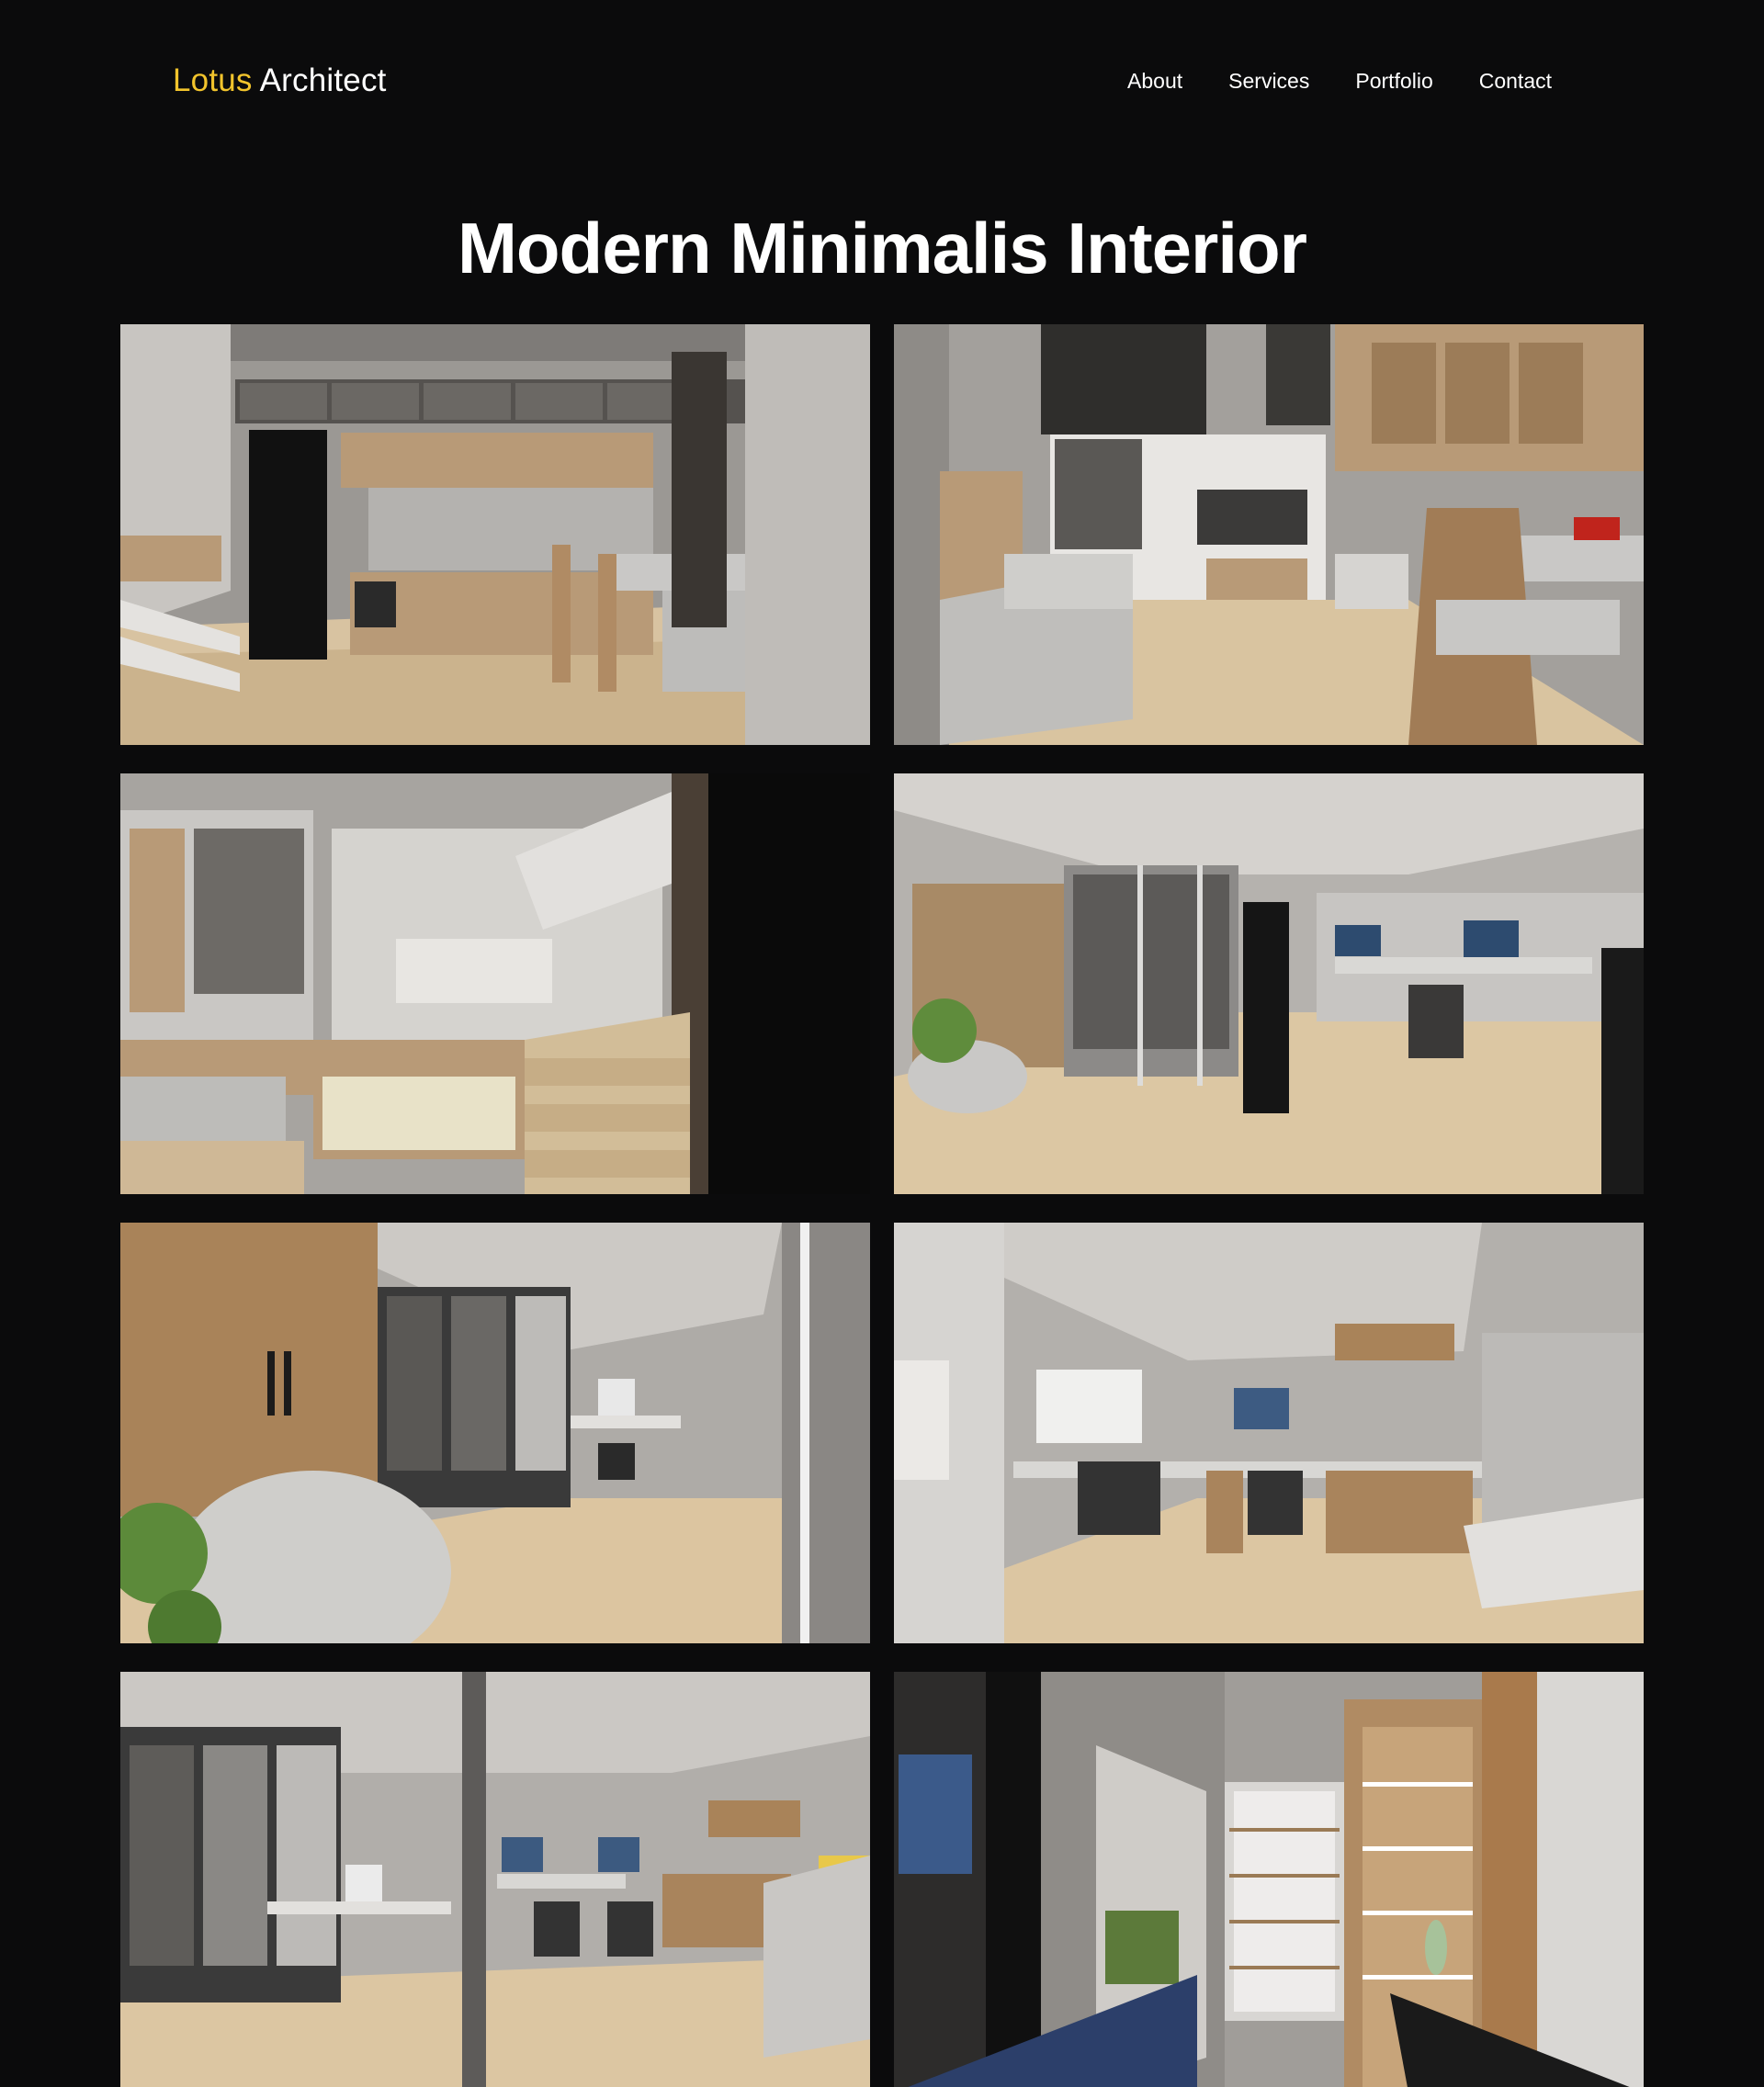 The width and height of the screenshot is (1764, 2087). I want to click on nav-link-services: Services, so click(1268, 81).